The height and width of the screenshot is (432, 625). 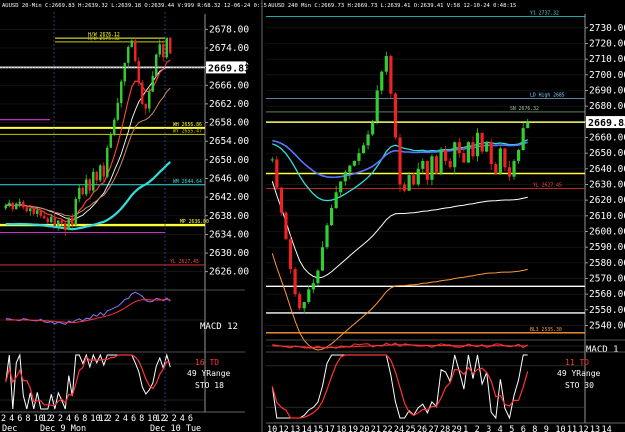 What do you see at coordinates (607, 231) in the screenshot?
I see `price-tick-label: 2600.00` at bounding box center [607, 231].